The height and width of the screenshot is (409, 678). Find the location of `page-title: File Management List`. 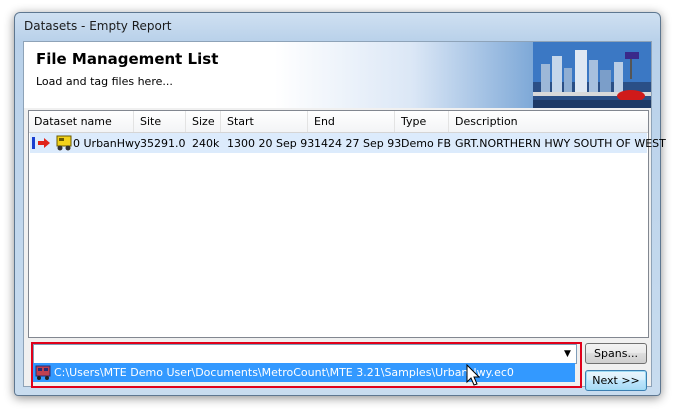

page-title: File Management List is located at coordinates (127, 59).